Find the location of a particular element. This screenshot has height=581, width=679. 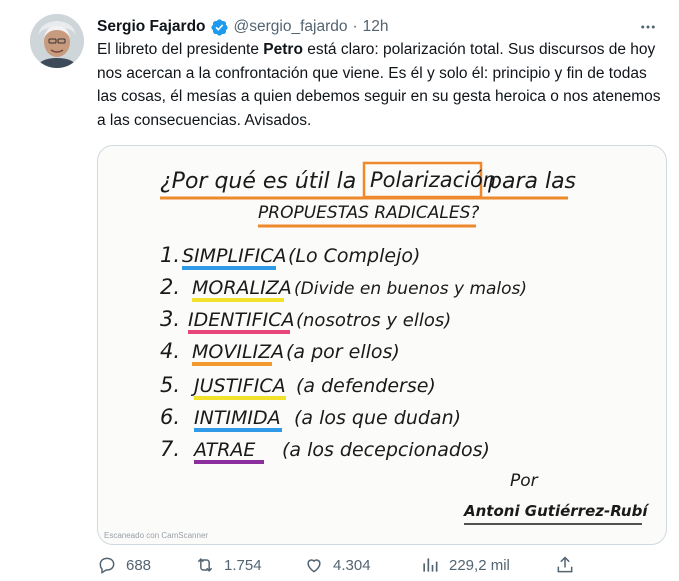

retweet-icon is located at coordinates (205, 565).